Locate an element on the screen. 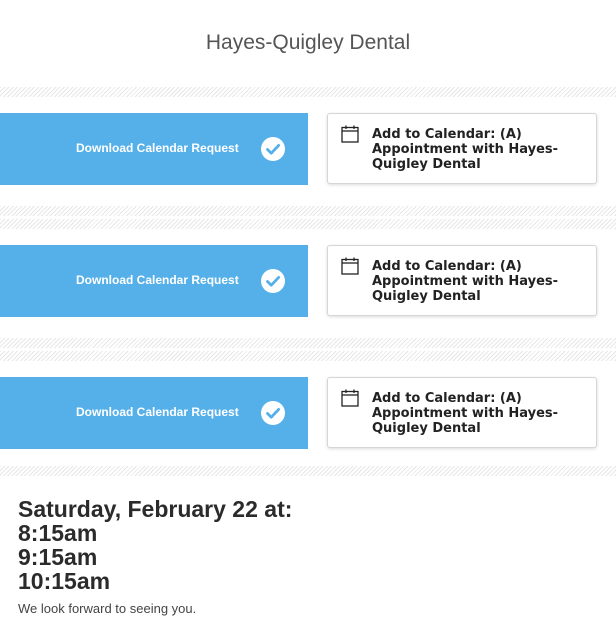  closing-message: We look forward to seeing you. is located at coordinates (107, 608).